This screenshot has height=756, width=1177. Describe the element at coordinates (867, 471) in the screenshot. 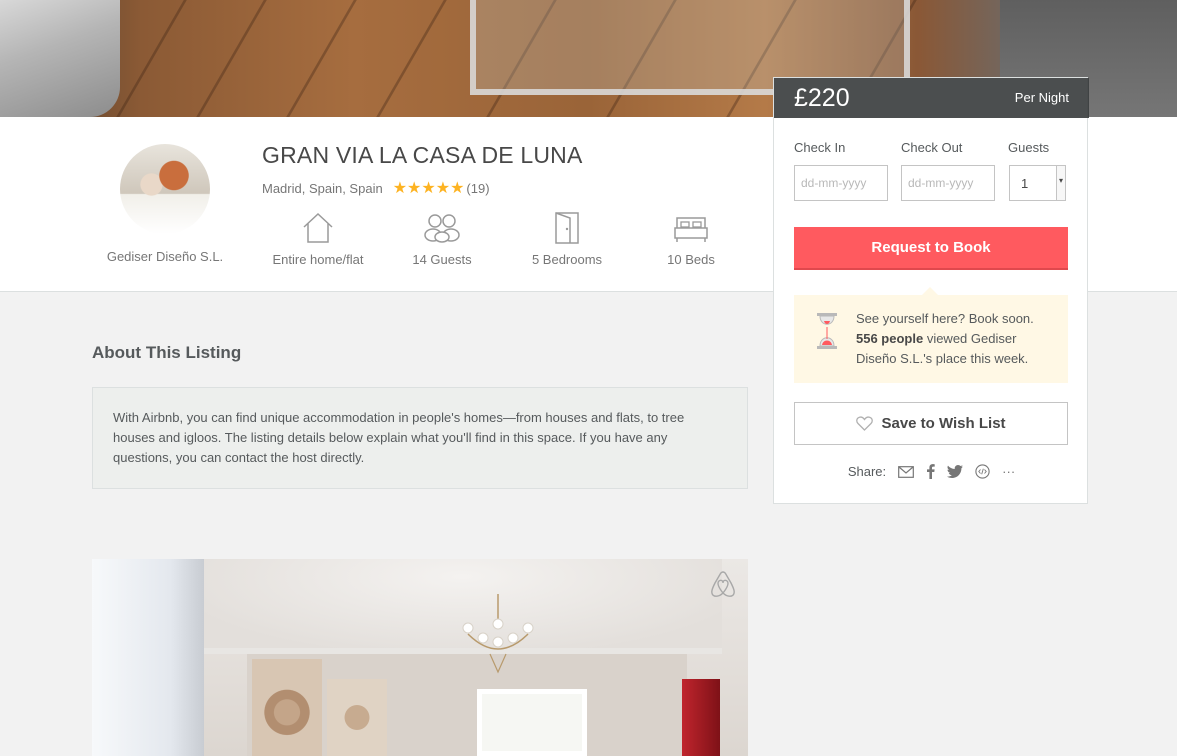

I see `share-label: Share:` at that location.